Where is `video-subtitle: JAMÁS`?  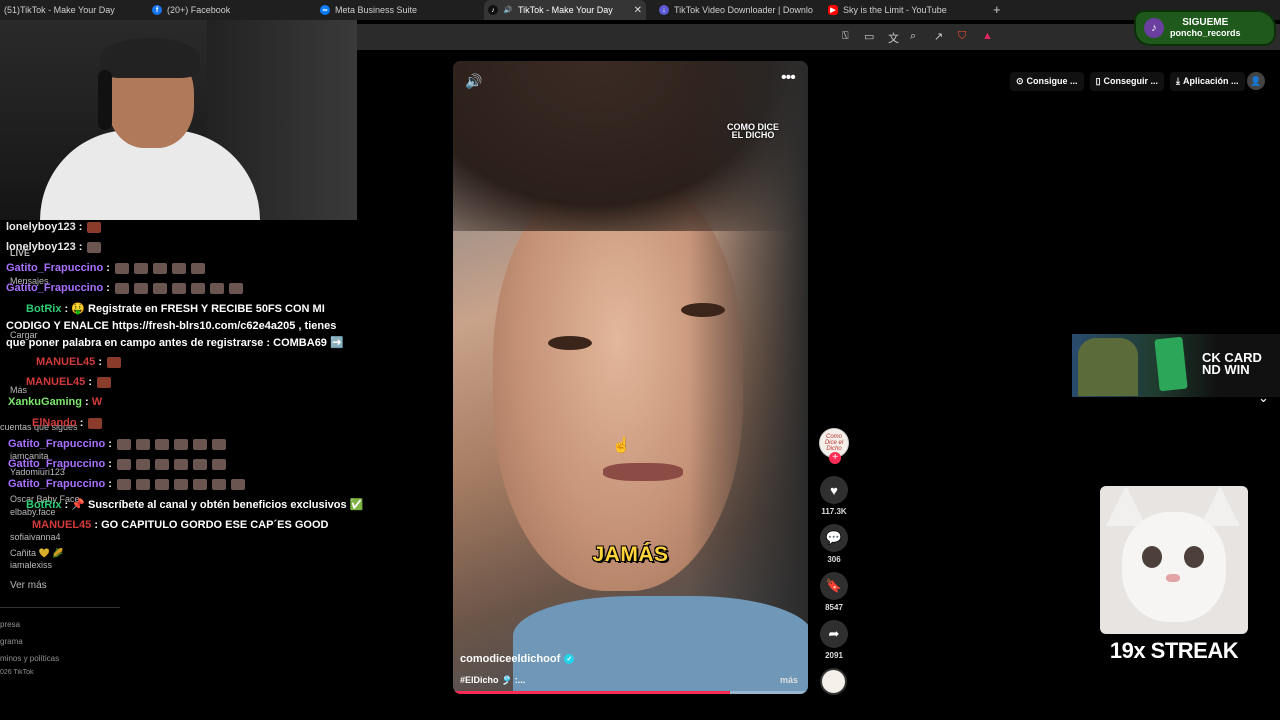
video-subtitle: JAMÁS is located at coordinates (630, 554).